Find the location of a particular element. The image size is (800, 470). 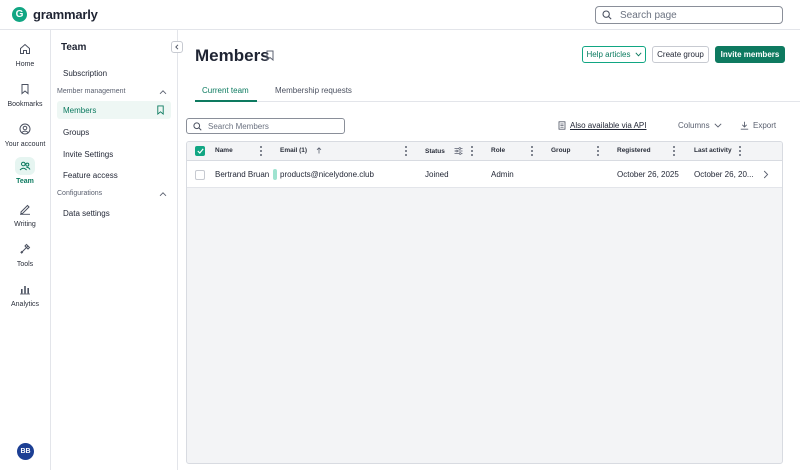

page-search-box is located at coordinates (689, 15).